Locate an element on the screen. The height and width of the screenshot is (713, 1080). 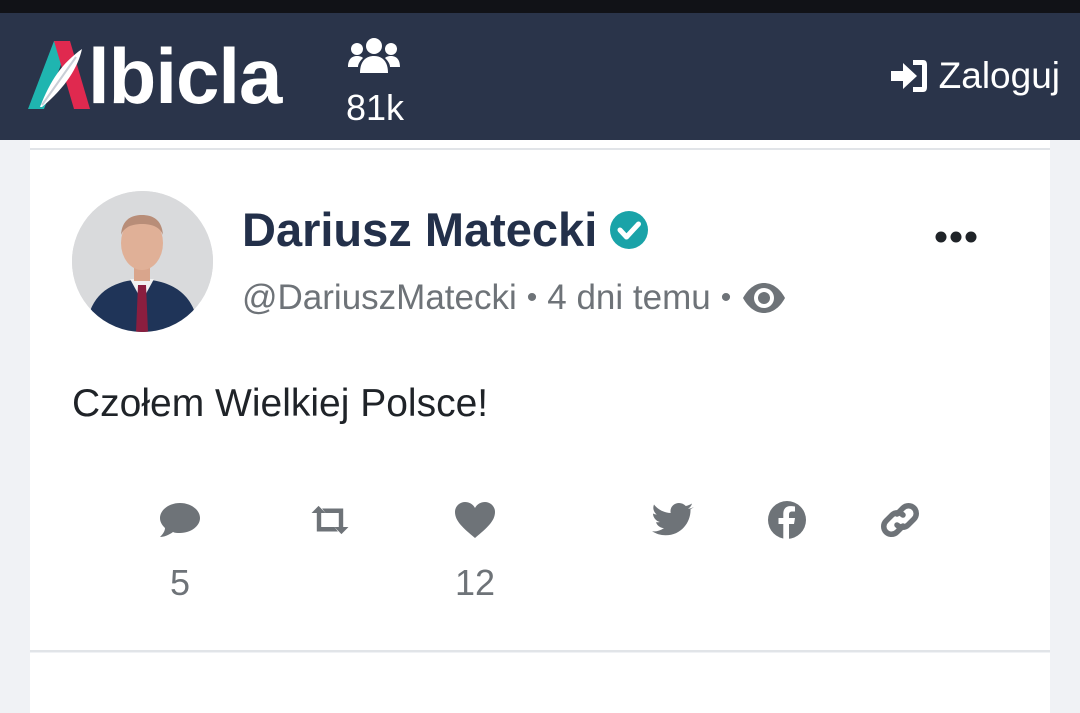
previous-post-edge is located at coordinates (540, 145).